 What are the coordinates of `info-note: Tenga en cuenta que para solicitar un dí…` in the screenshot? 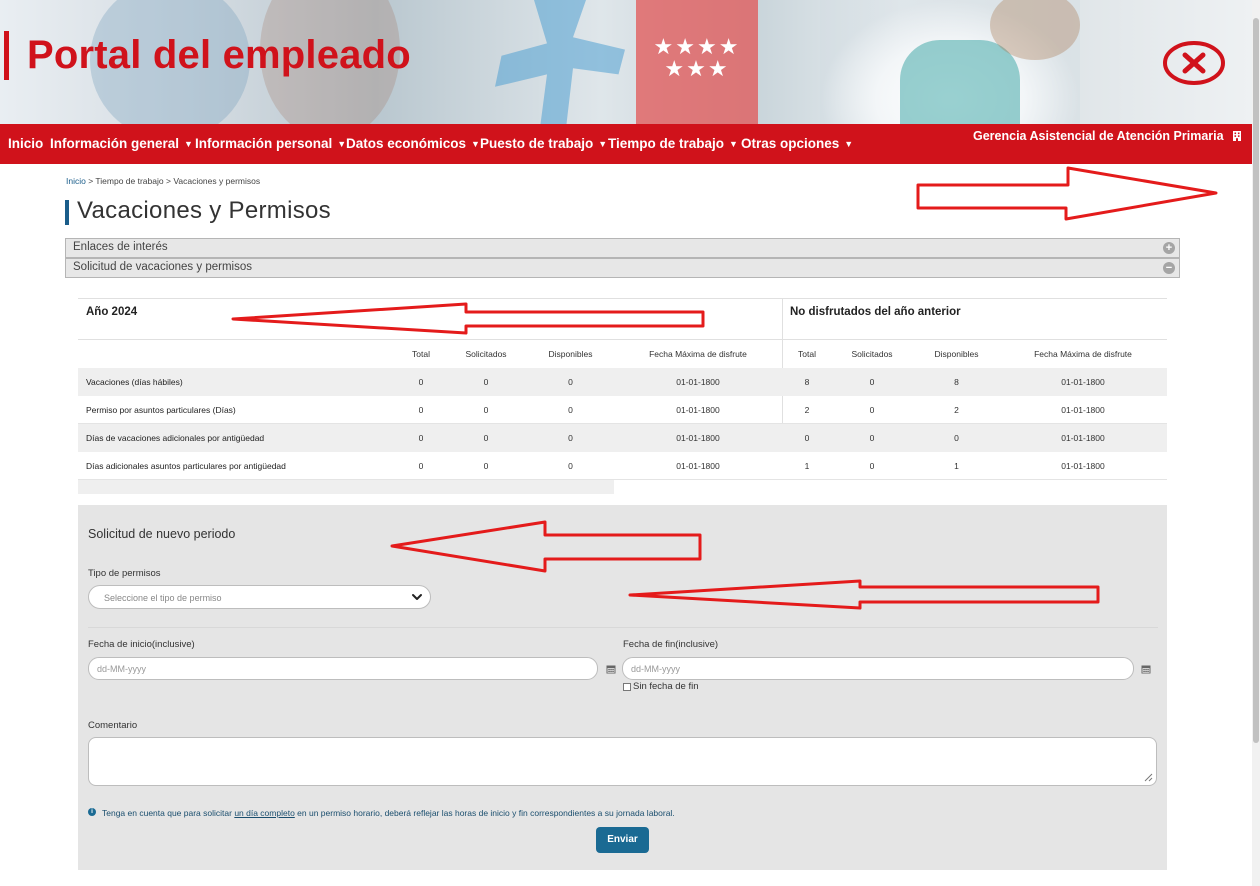 It's located at (388, 813).